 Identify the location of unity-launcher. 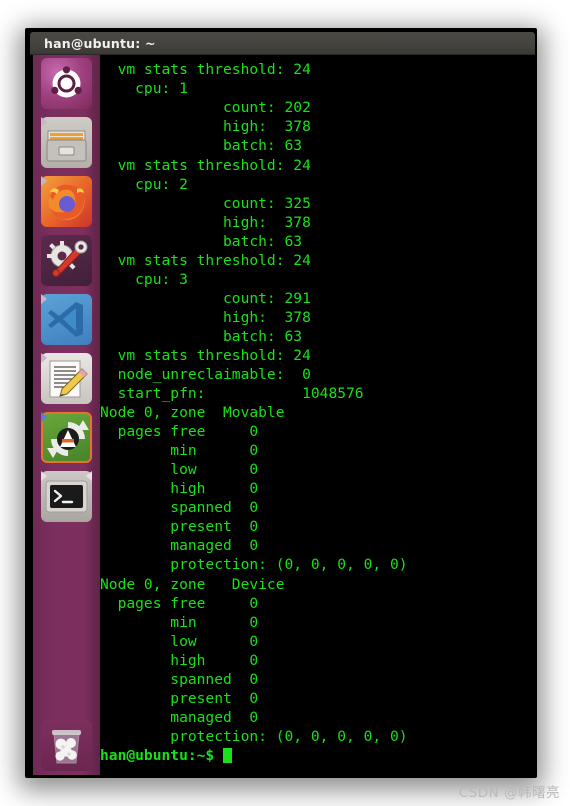
(66, 415).